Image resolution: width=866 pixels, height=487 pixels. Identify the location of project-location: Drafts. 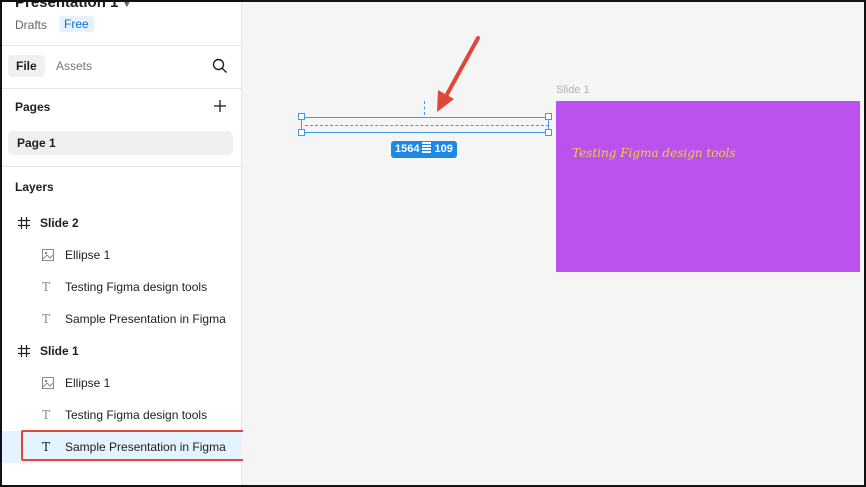
(31, 25).